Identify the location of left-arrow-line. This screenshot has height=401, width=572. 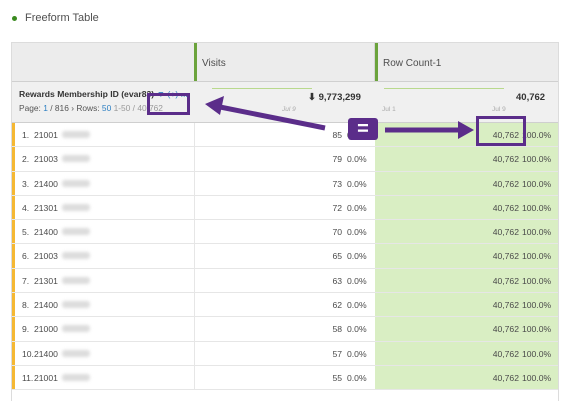
(270, 117).